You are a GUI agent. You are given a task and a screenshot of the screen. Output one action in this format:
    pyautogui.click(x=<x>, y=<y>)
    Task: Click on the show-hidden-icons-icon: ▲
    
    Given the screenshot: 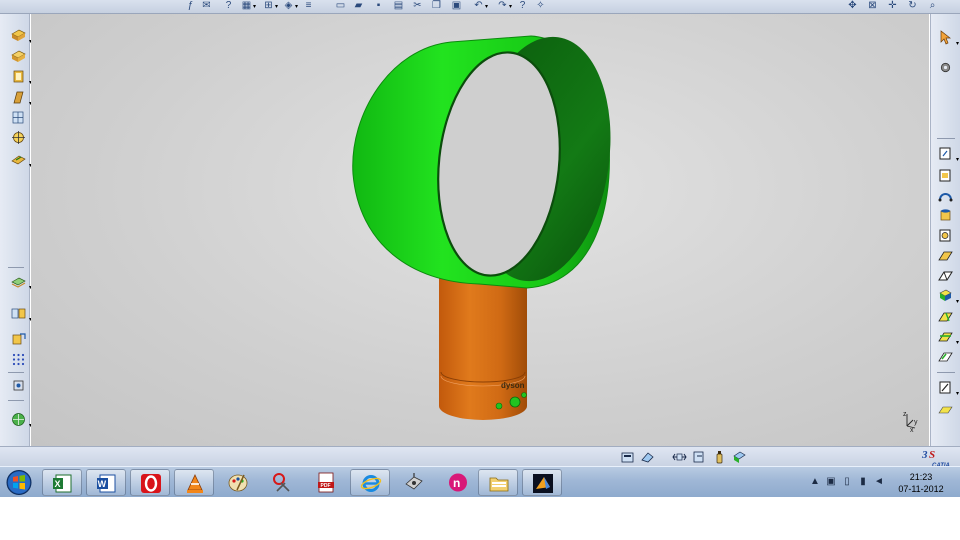 What is the action you would take?
    pyautogui.click(x=815, y=482)
    